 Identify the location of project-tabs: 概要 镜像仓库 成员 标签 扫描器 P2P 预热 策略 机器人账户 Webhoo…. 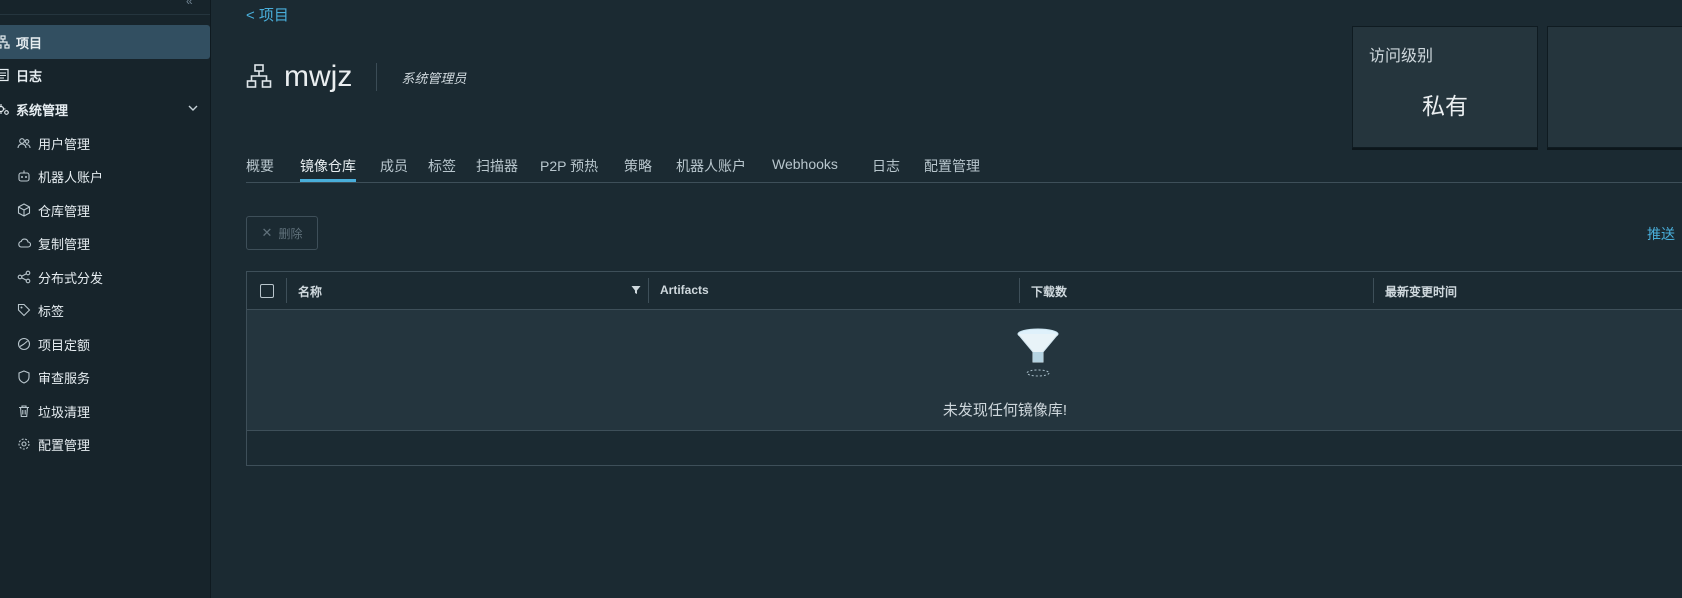
(964, 166).